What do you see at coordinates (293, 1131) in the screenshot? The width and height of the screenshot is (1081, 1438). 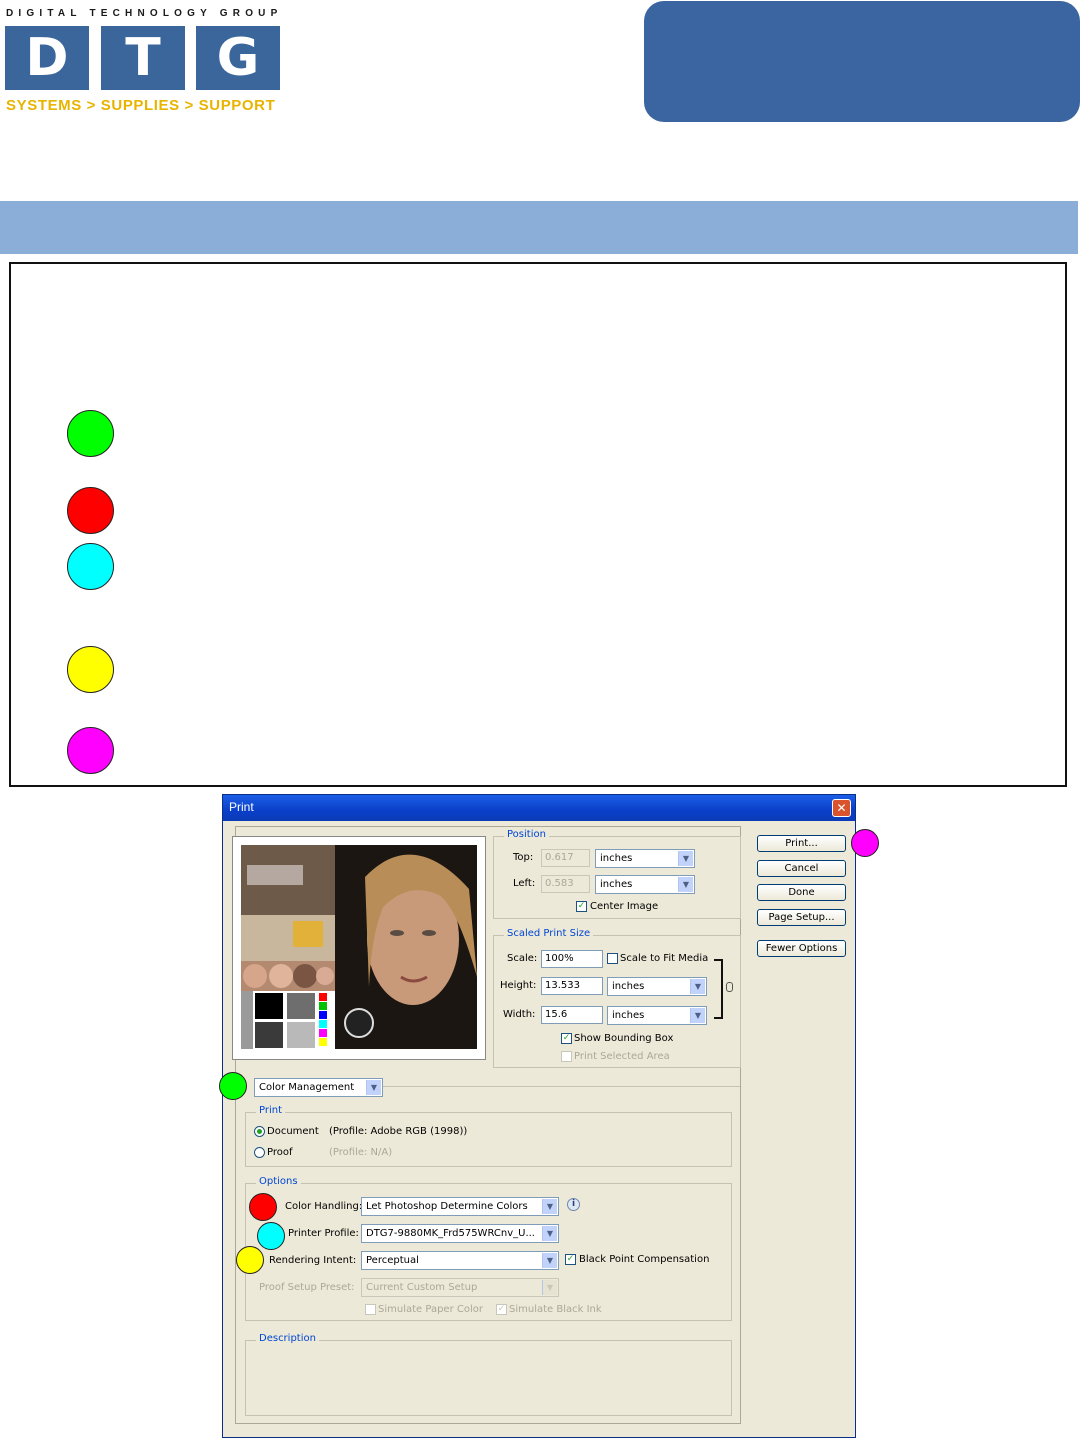 I see `document-label: Document` at bounding box center [293, 1131].